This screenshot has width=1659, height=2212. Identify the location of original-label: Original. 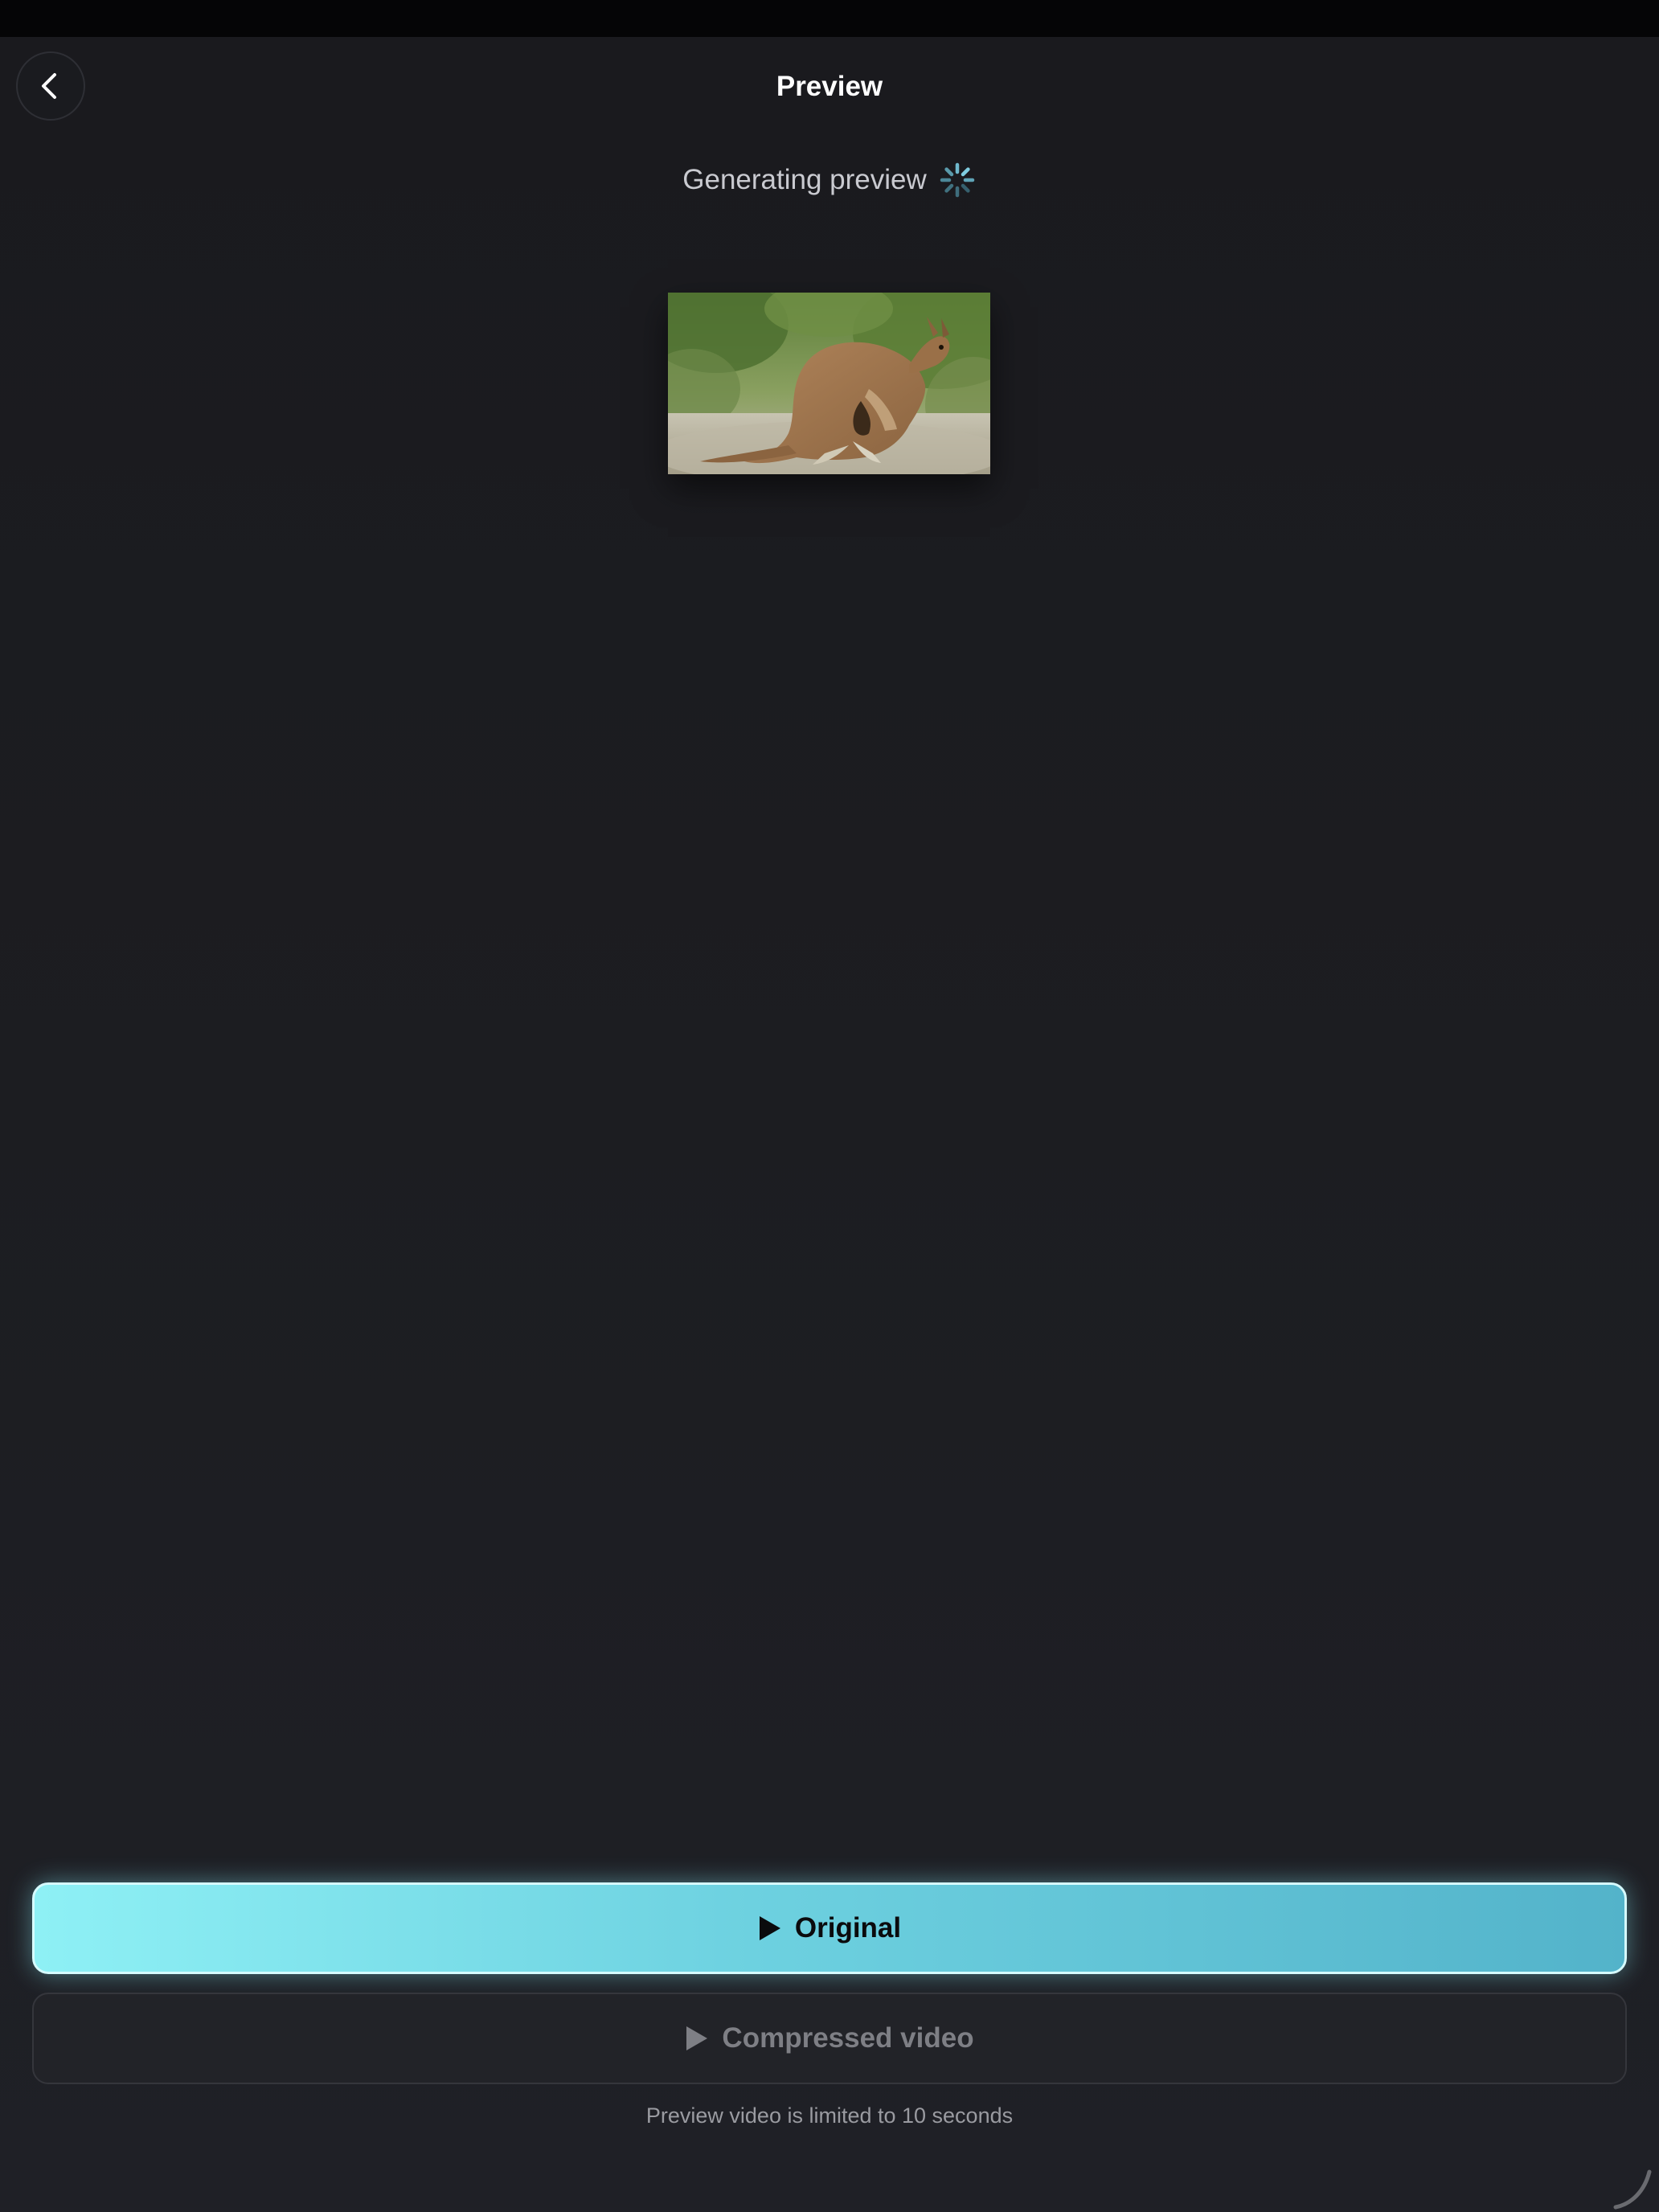
(848, 1928).